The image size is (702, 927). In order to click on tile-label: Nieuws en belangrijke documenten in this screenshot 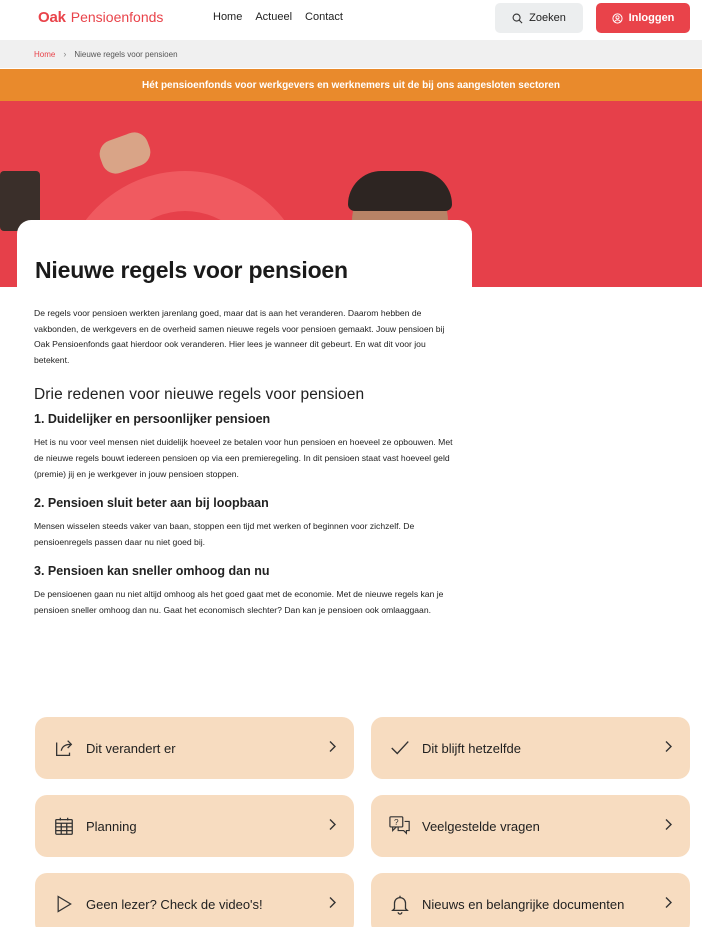, I will do `click(523, 904)`.